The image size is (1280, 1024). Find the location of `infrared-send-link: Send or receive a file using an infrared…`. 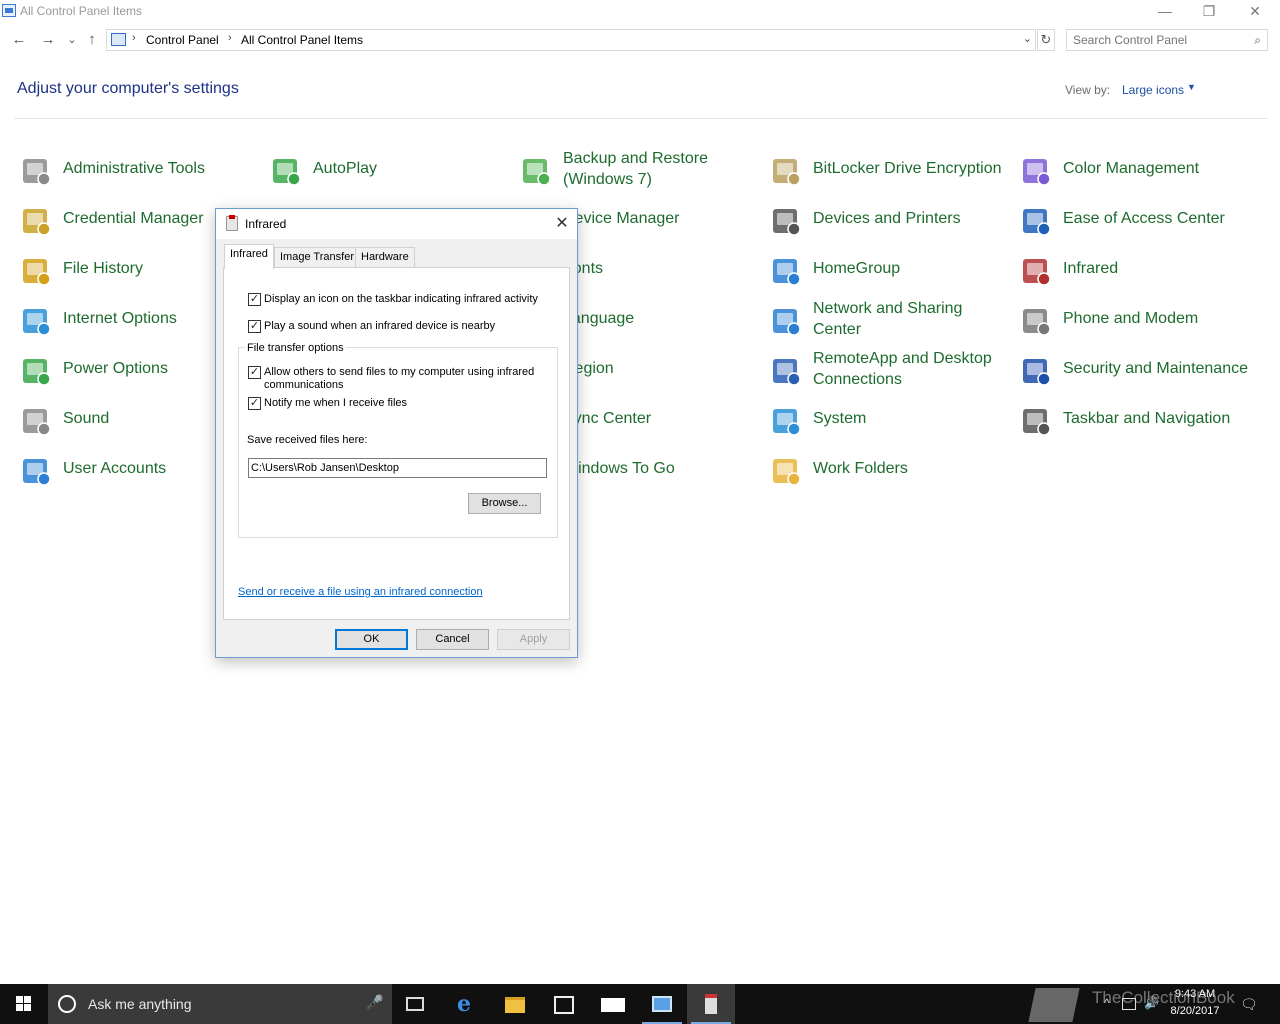

infrared-send-link: Send or receive a file using an infrared… is located at coordinates (360, 592).